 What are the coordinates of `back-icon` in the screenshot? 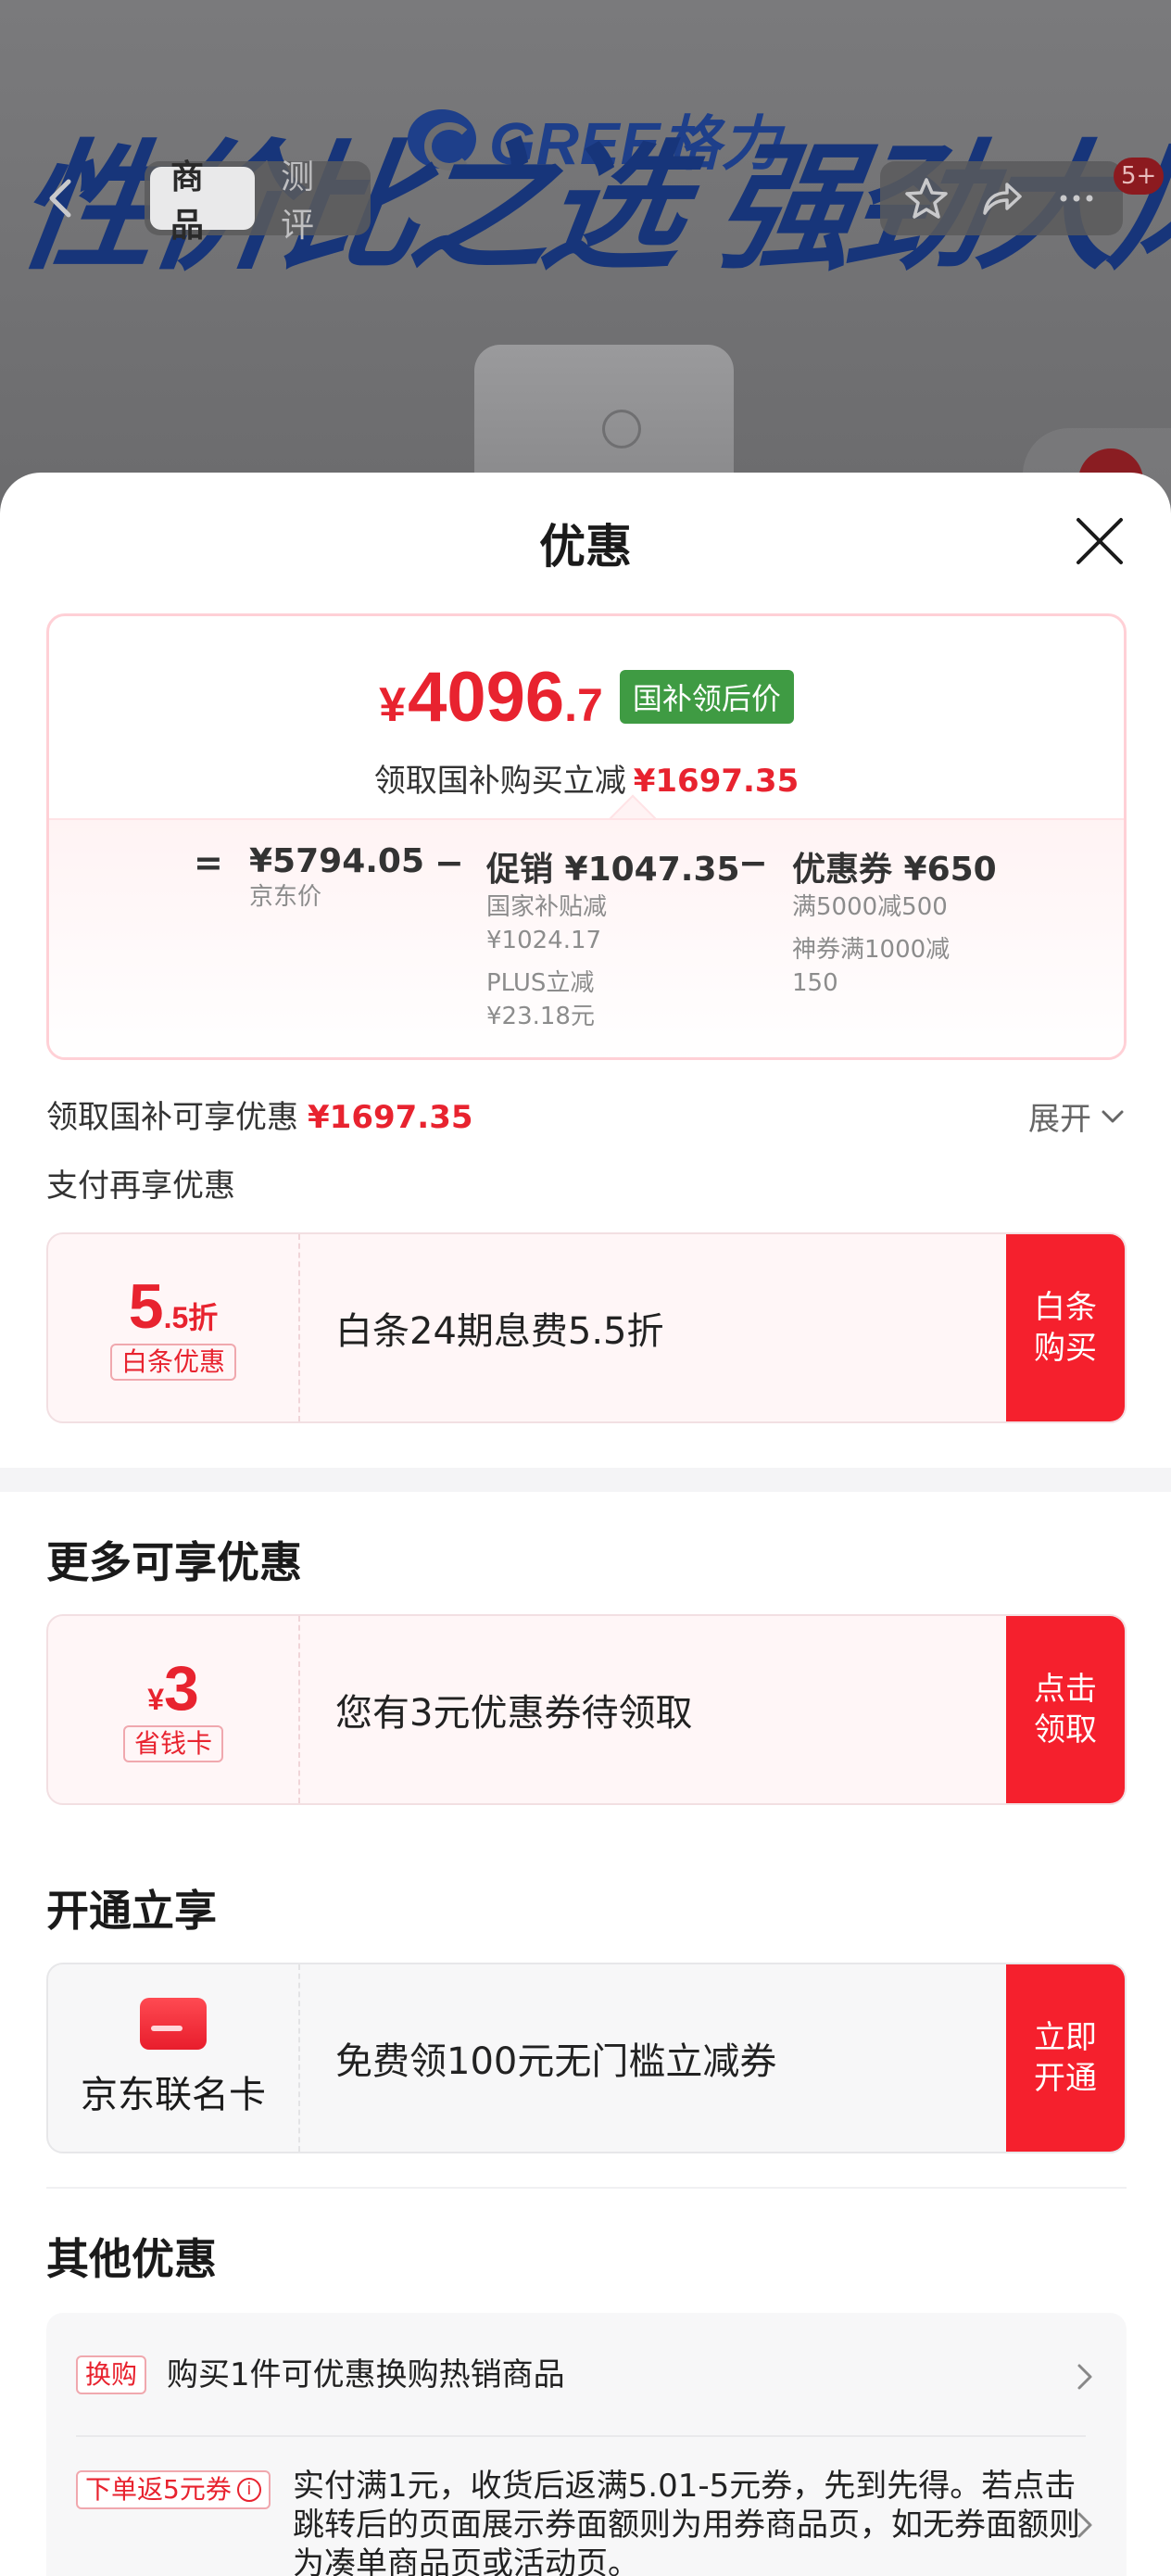 It's located at (60, 198).